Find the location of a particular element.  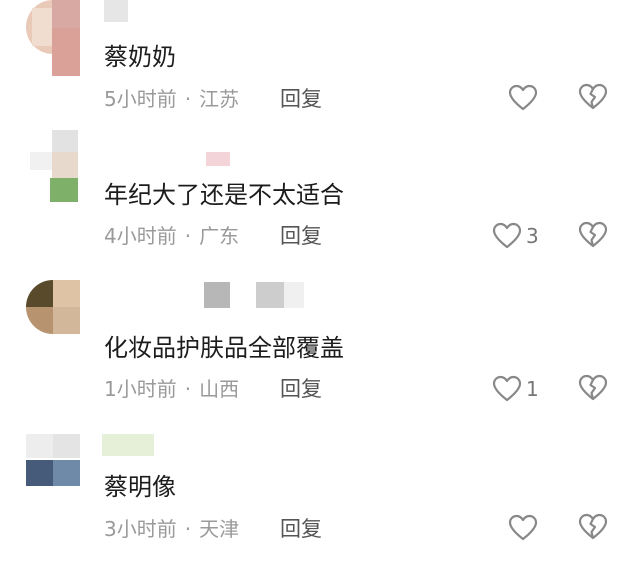

comment-location: 广东 is located at coordinates (219, 236).